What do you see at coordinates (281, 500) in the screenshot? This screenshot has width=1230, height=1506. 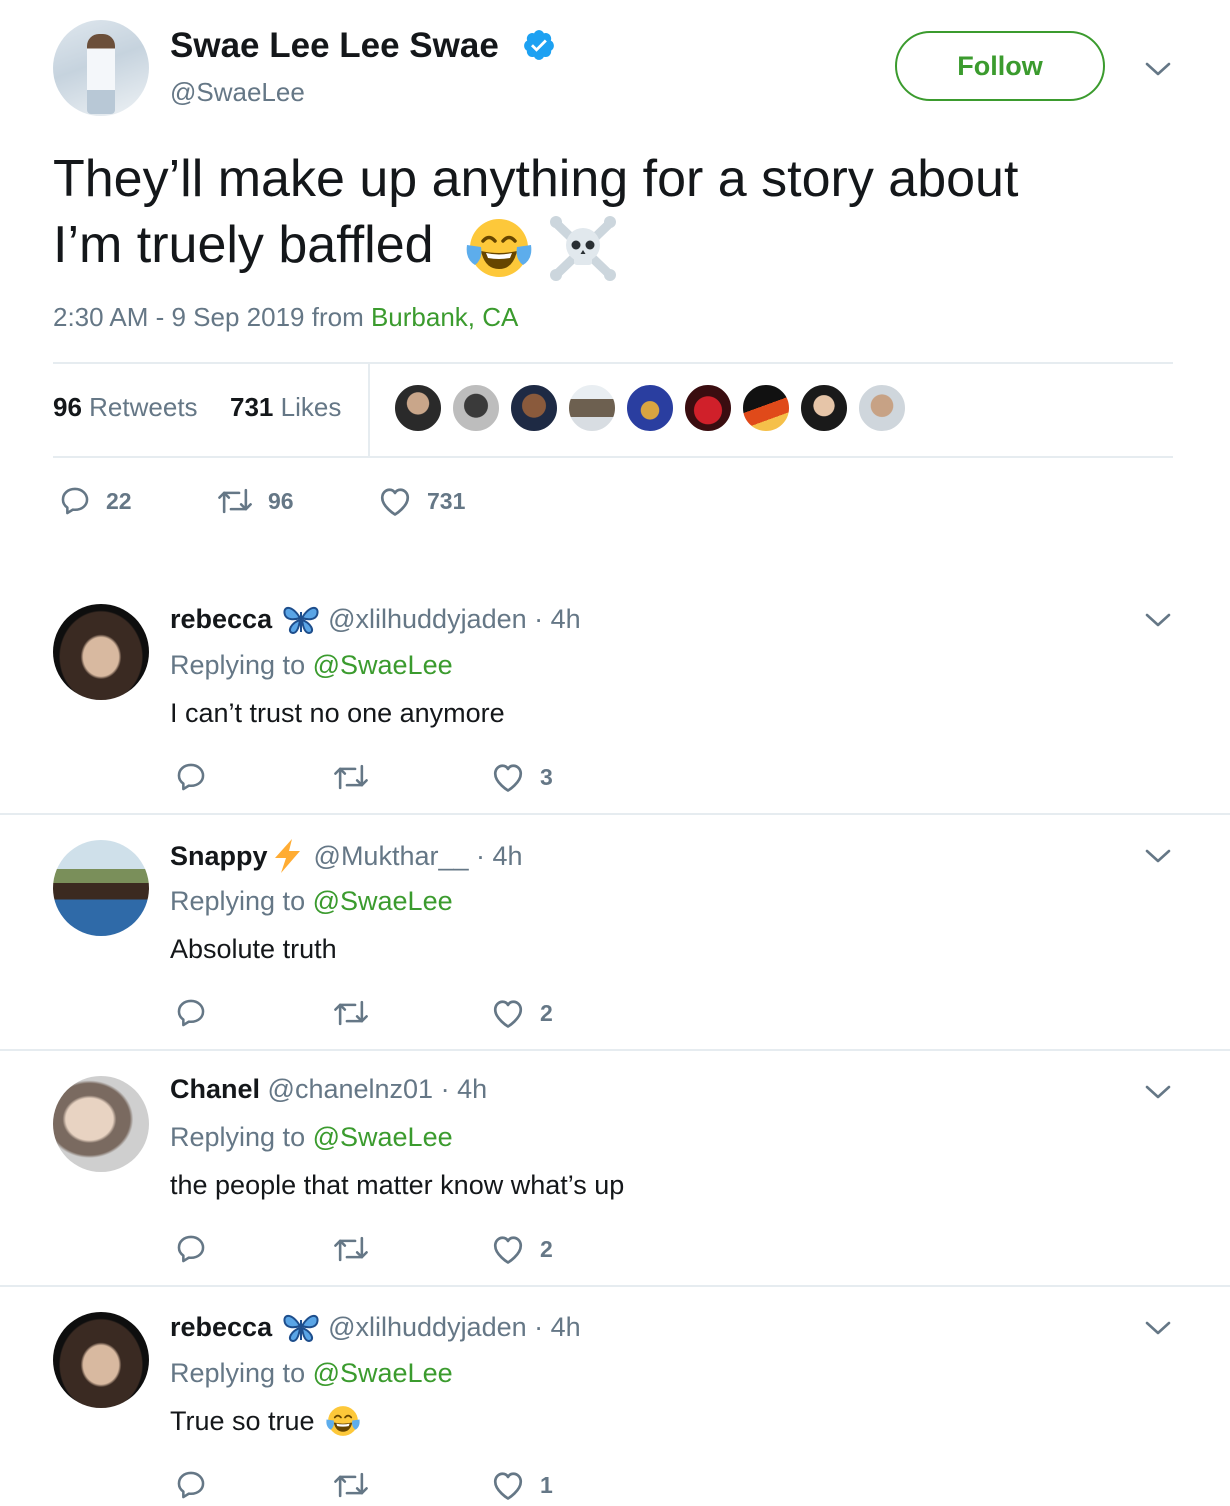 I see `retweet-count: 96` at bounding box center [281, 500].